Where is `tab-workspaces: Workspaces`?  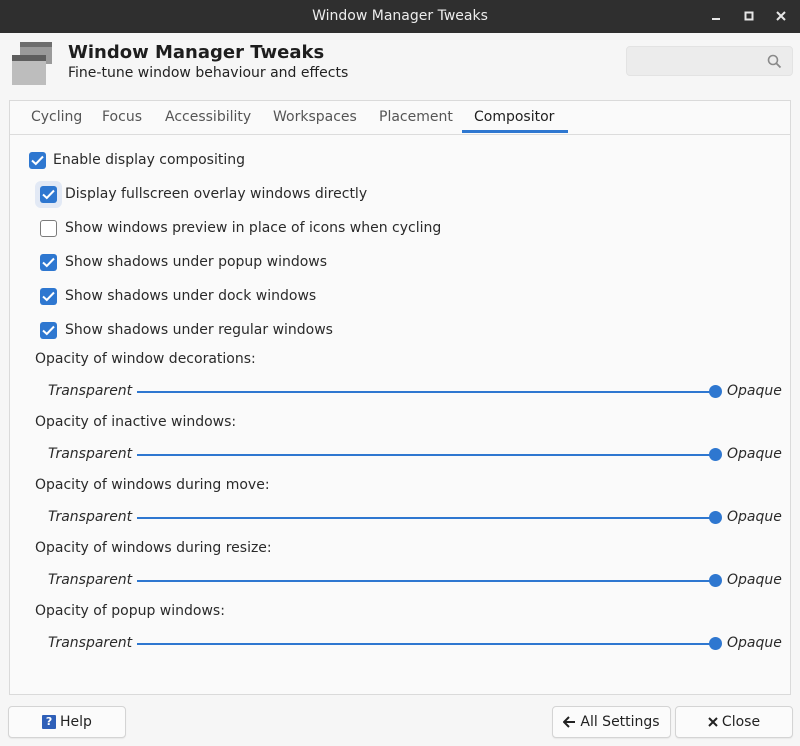 tab-workspaces: Workspaces is located at coordinates (315, 117).